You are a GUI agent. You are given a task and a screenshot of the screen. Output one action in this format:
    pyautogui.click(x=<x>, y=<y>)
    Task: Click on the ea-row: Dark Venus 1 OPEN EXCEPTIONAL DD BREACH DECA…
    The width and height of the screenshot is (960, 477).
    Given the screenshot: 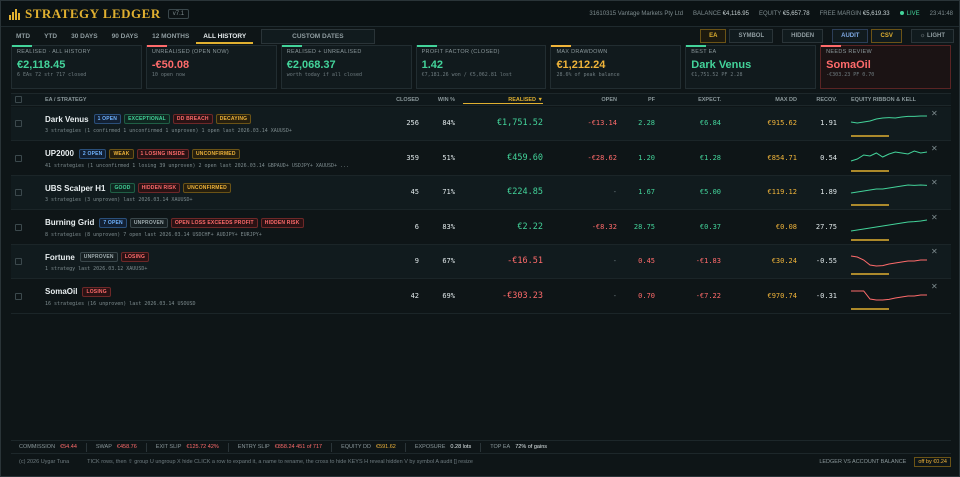 What is the action you would take?
    pyautogui.click(x=481, y=124)
    